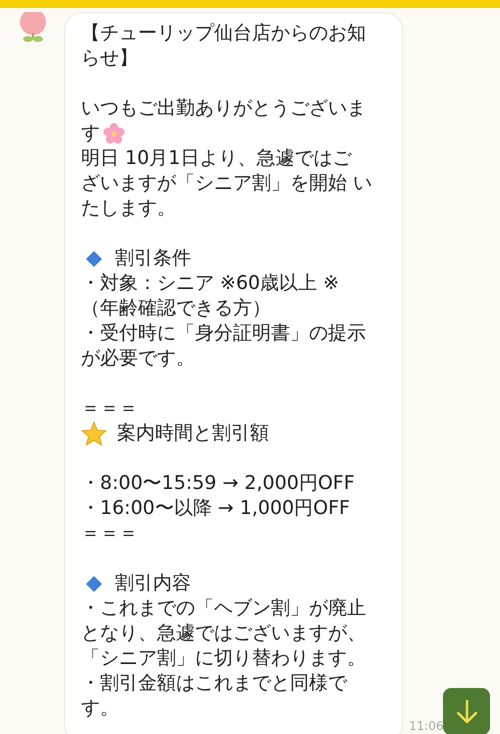 The image size is (500, 734). I want to click on message-text: 【チューリップ仙台店からのお知, so click(223, 33).